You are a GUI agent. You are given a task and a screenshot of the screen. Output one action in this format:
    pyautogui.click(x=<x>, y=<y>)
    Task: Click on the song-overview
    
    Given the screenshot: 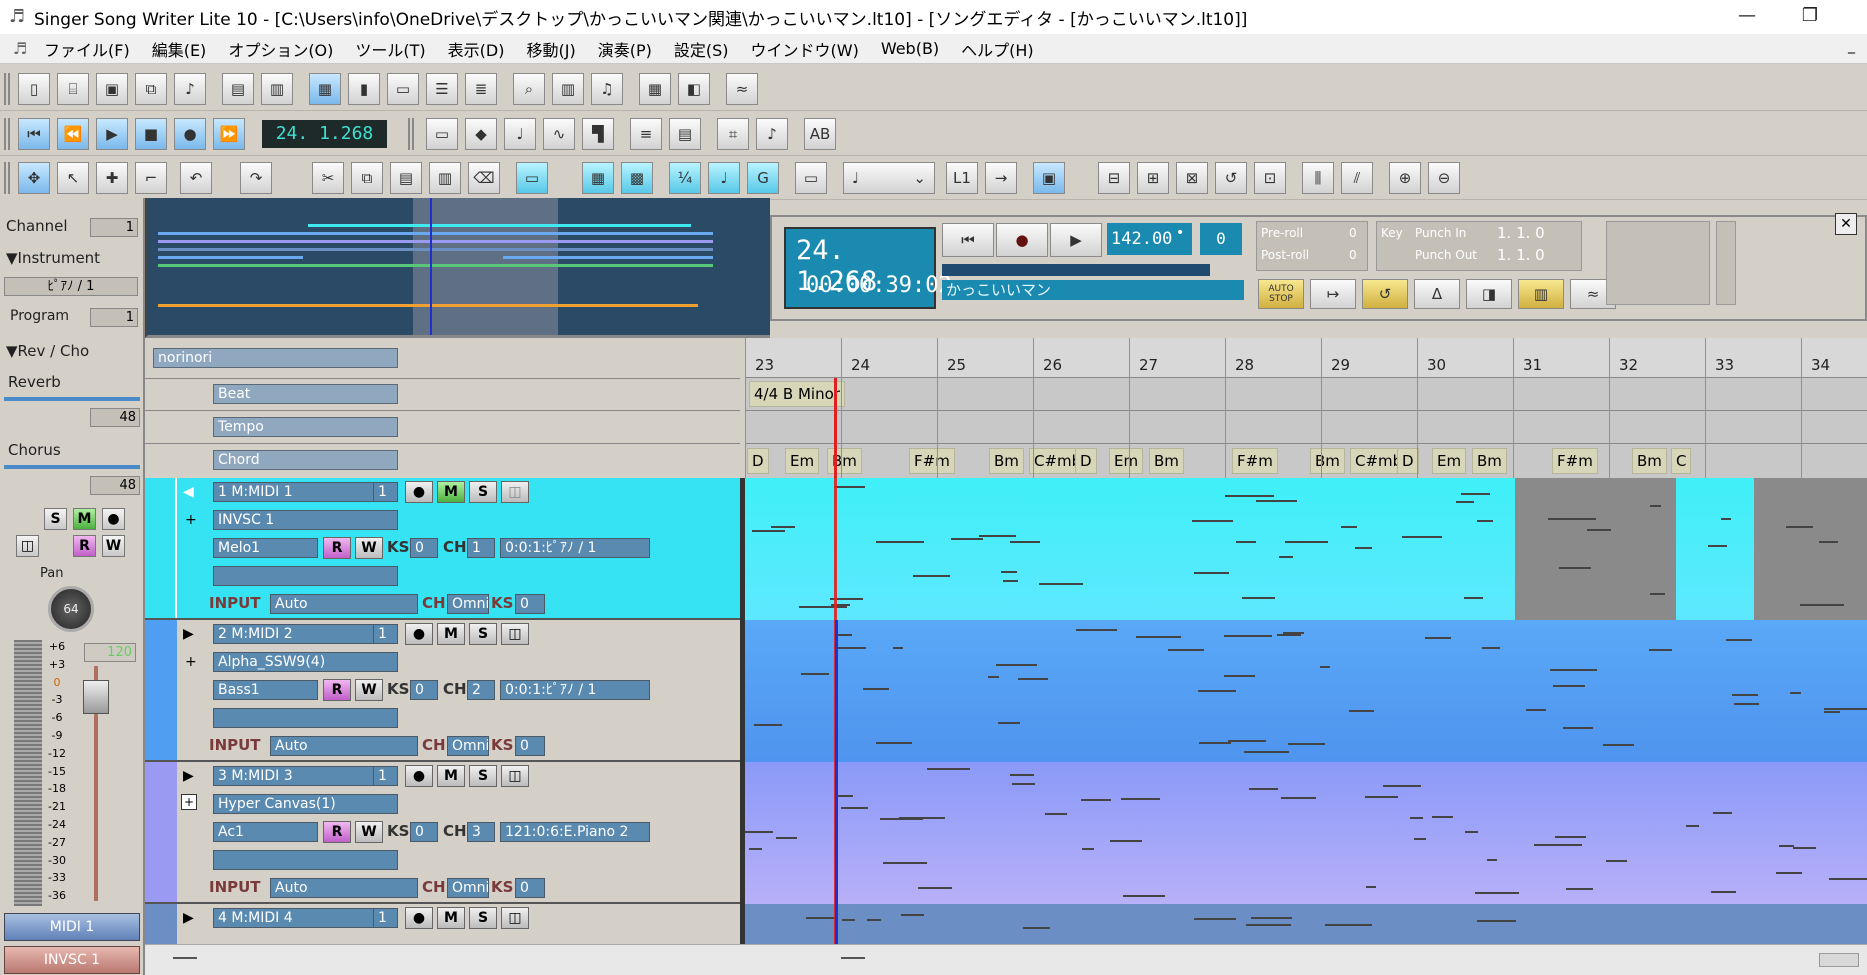 What is the action you would take?
    pyautogui.click(x=457, y=268)
    